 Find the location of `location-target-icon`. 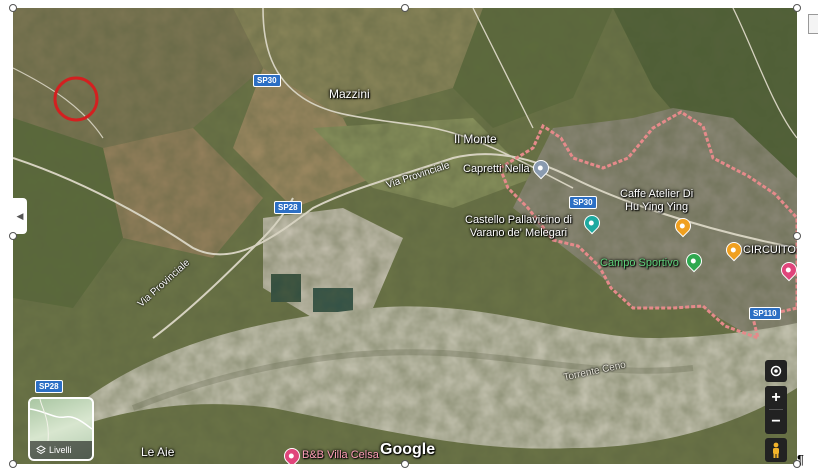

location-target-icon is located at coordinates (776, 371).